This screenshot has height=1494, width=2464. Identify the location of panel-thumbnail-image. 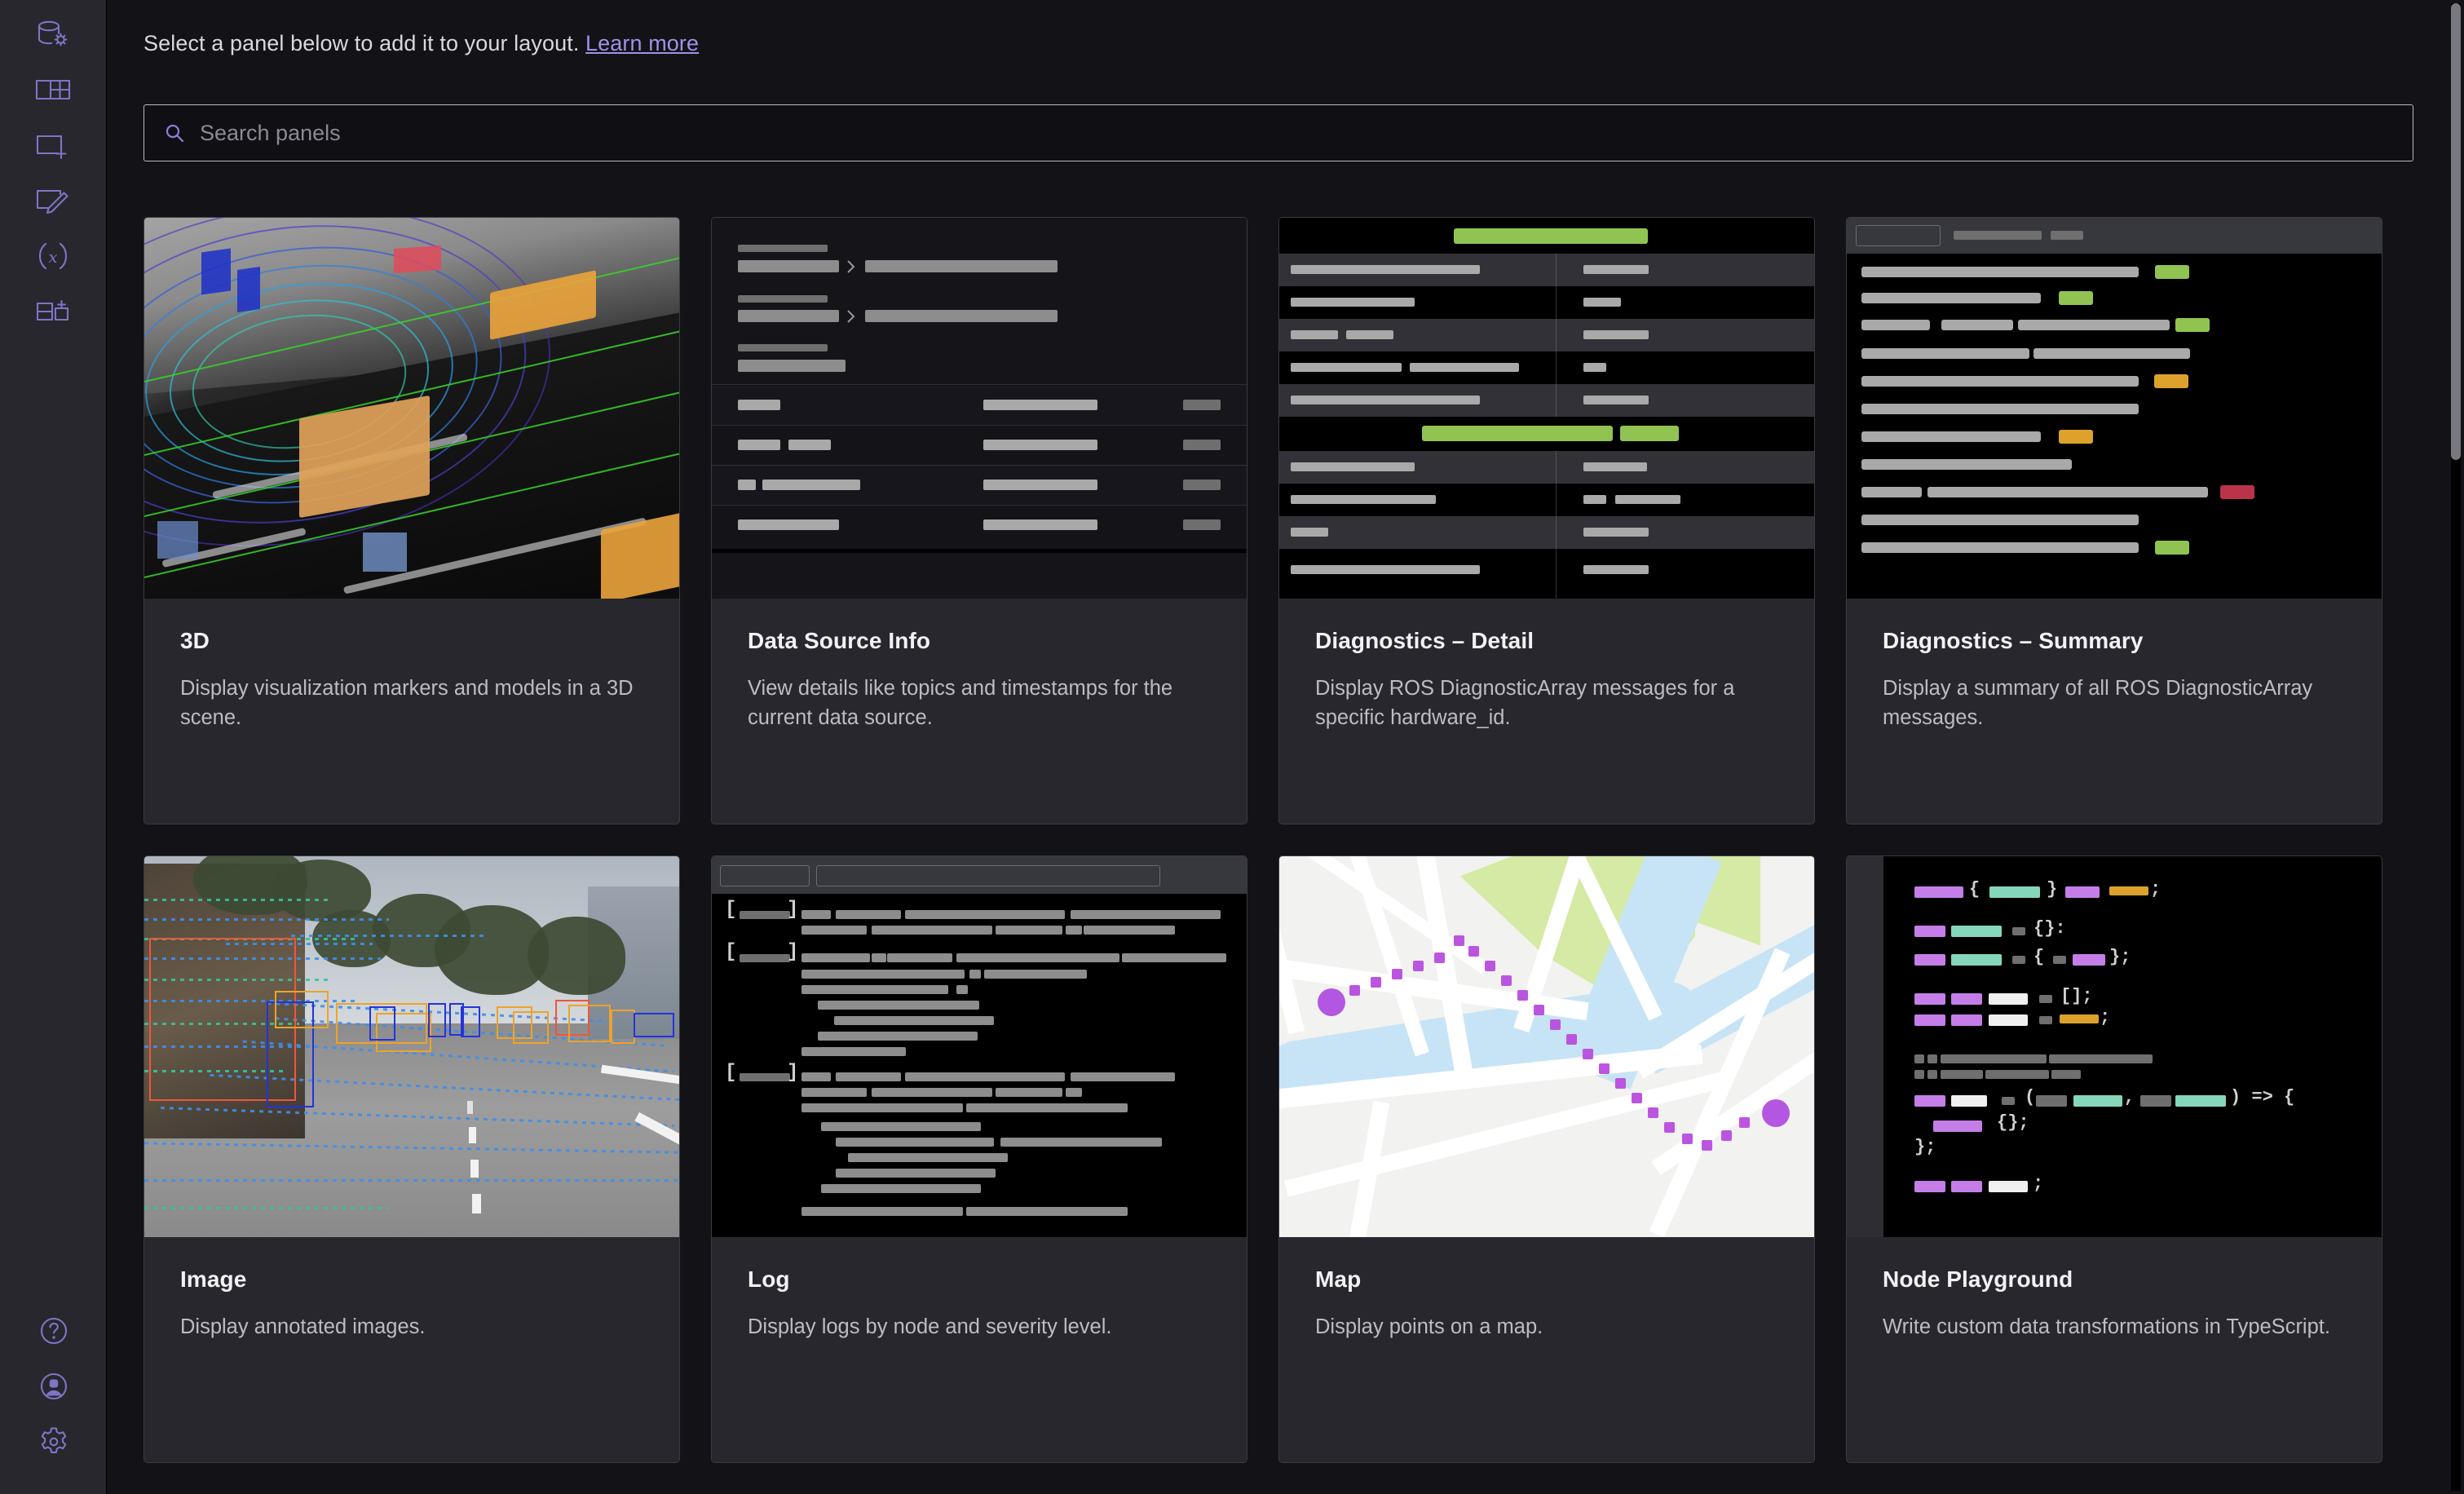
(411, 1046).